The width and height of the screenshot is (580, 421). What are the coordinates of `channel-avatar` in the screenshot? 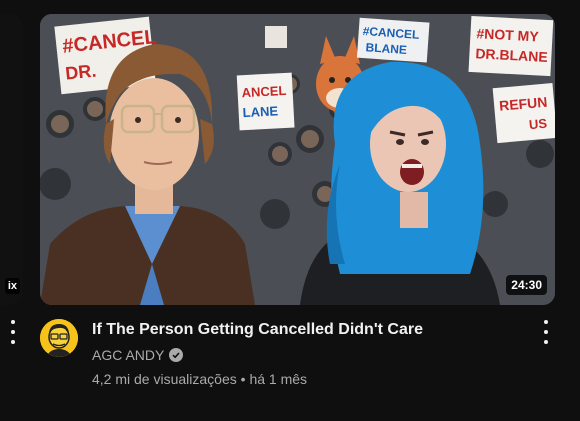 It's located at (59, 338).